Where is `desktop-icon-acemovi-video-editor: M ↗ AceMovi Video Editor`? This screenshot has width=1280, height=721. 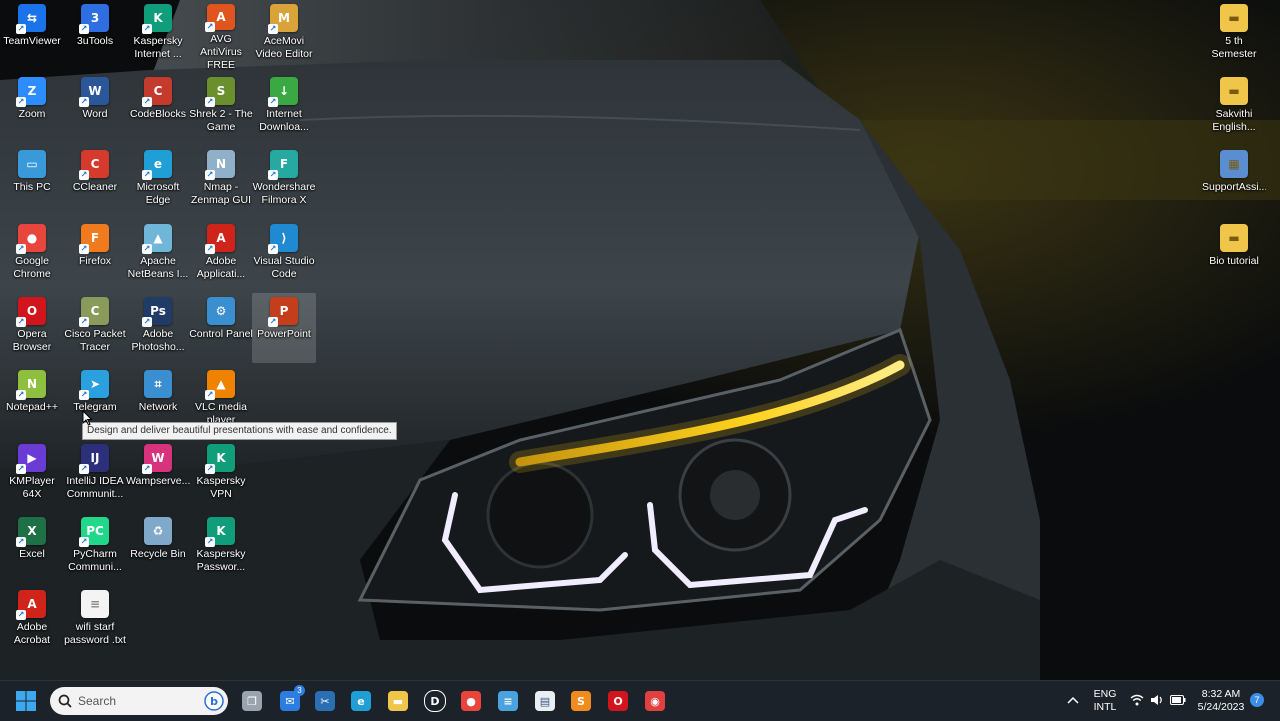
desktop-icon-acemovi-video-editor: M ↗ AceMovi Video Editor is located at coordinates (284, 35).